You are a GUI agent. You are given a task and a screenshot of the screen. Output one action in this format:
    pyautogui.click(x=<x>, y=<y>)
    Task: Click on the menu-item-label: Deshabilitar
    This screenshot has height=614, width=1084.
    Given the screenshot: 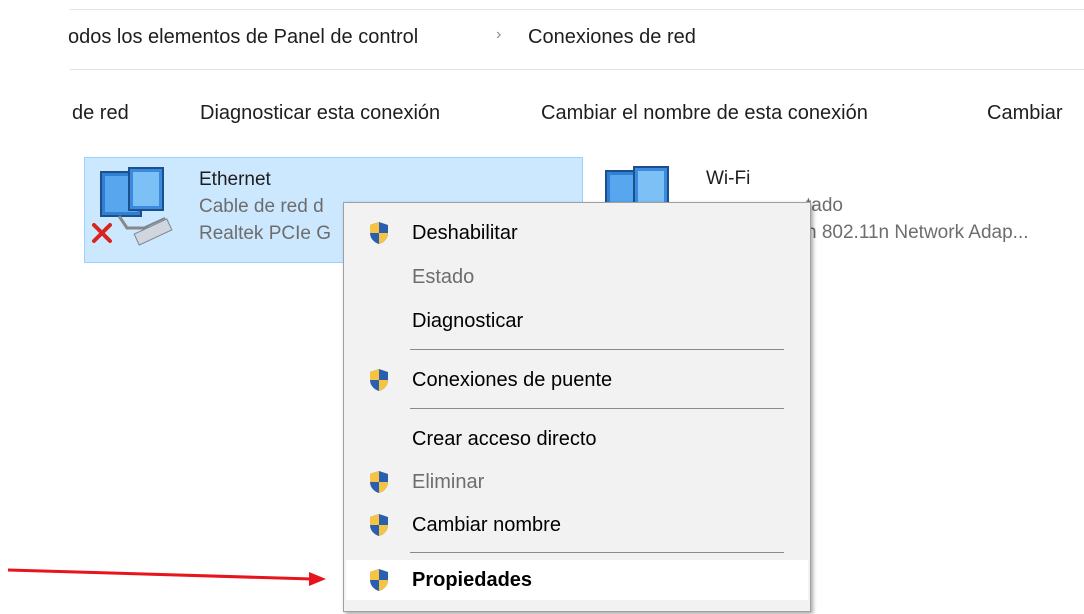 What is the action you would take?
    pyautogui.click(x=465, y=233)
    